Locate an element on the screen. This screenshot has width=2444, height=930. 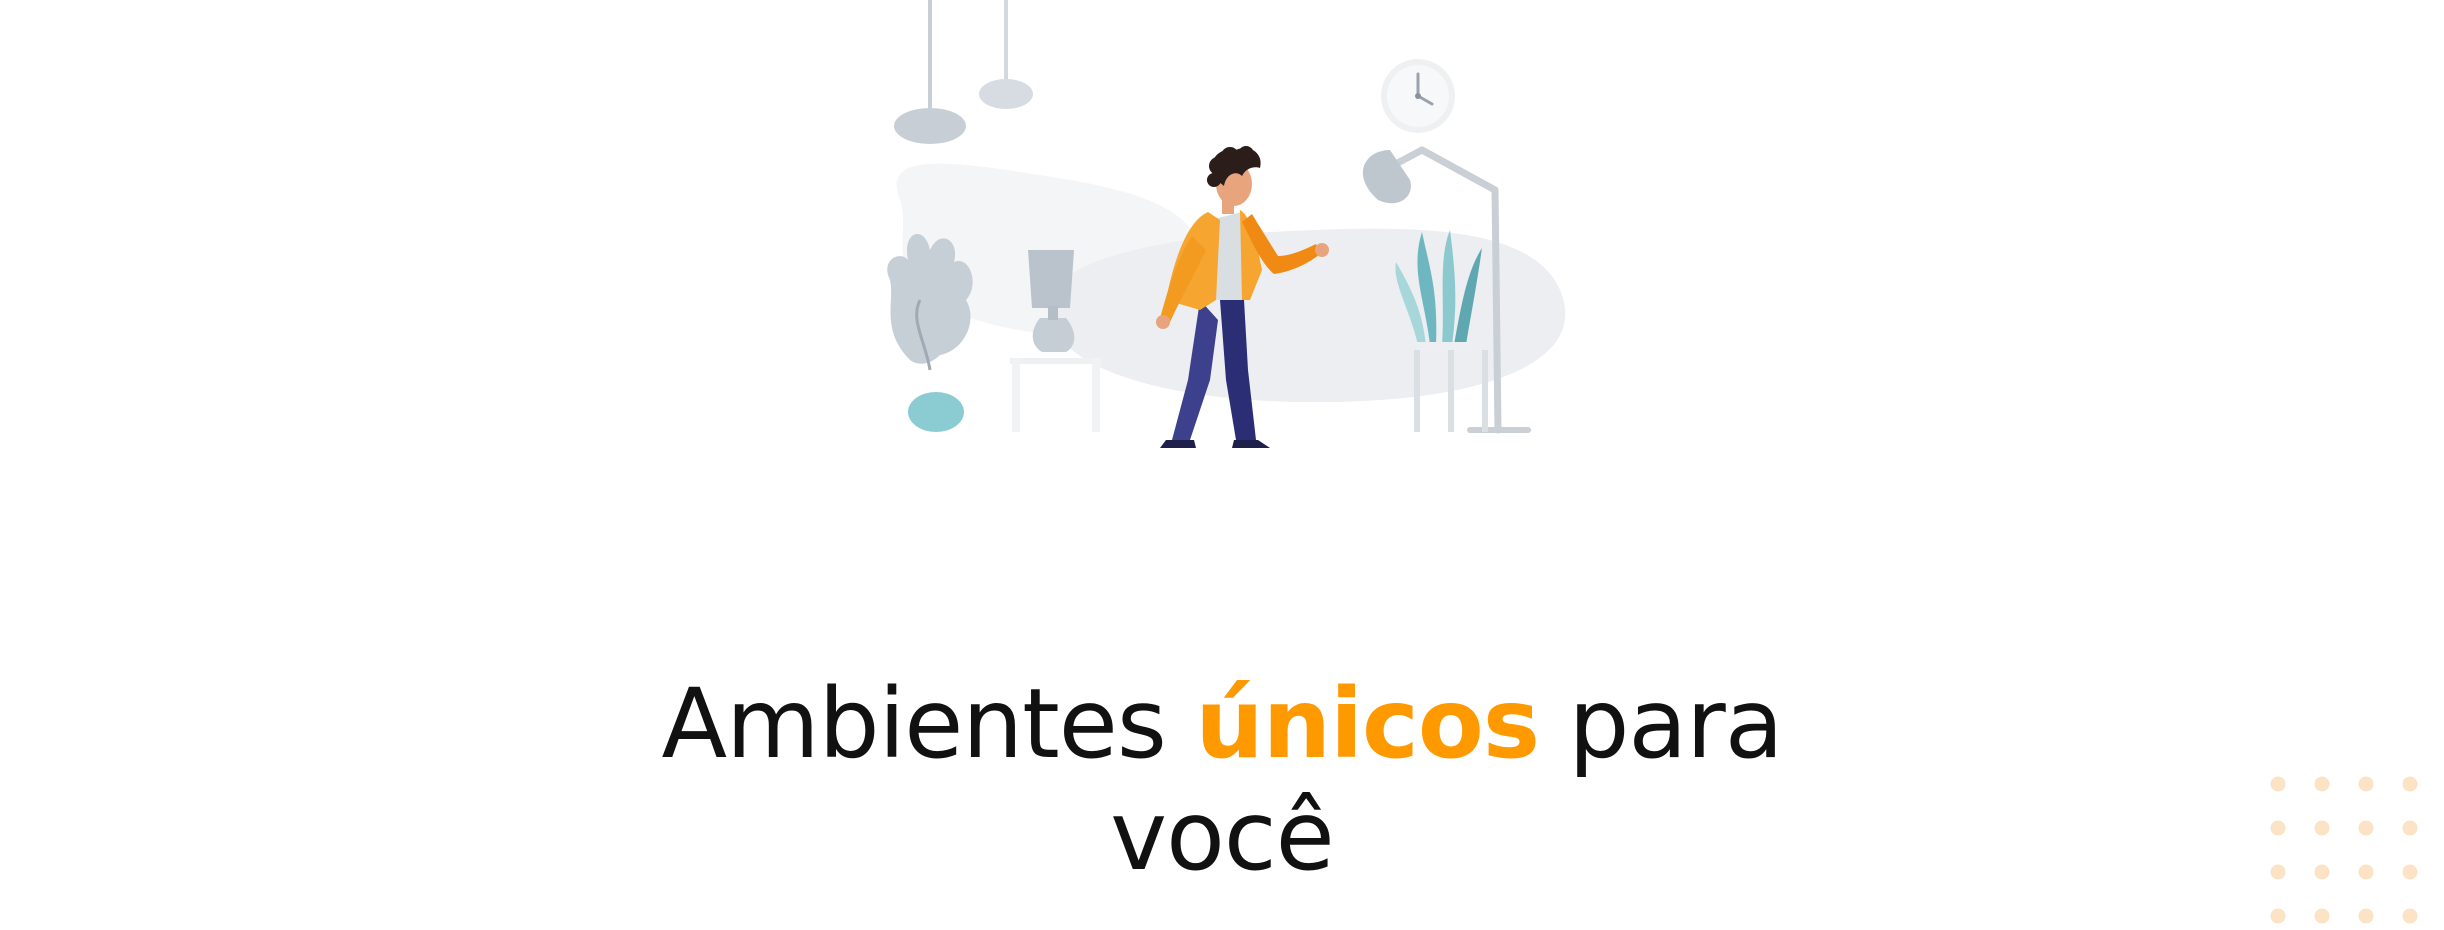
hero-illustration is located at coordinates (1226, 224).